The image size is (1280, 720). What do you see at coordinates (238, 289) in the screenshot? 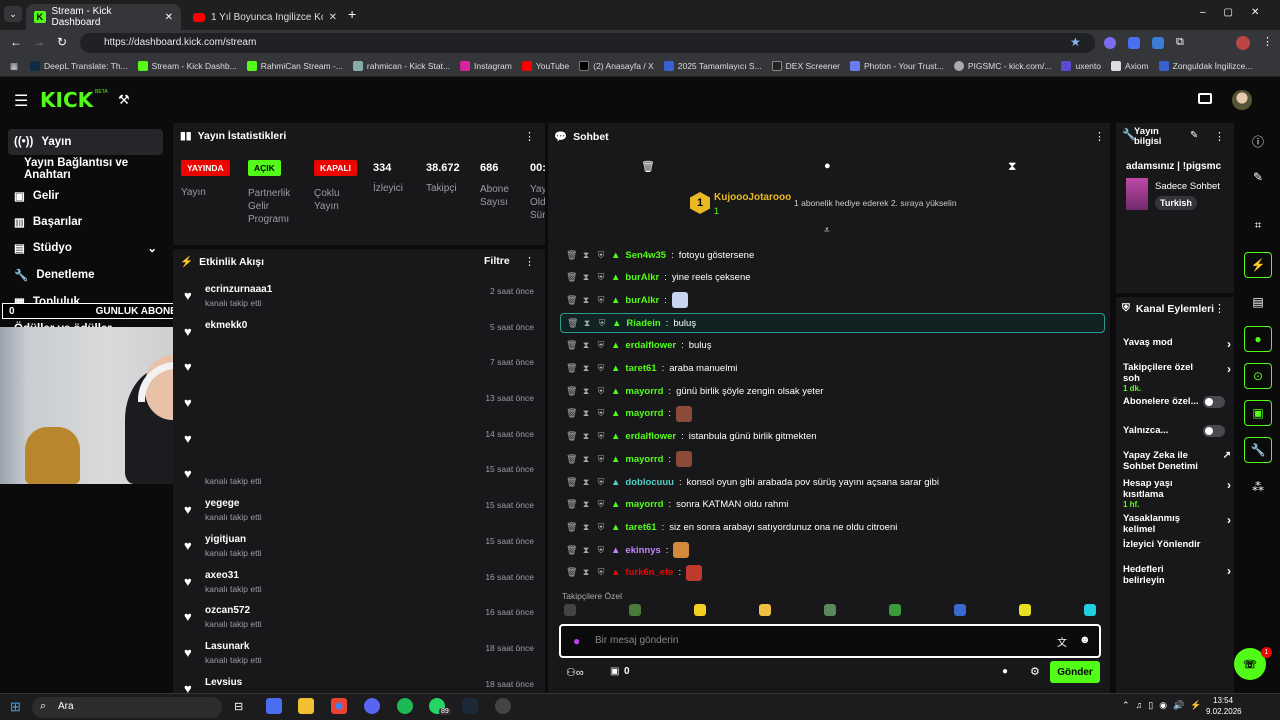
I see `event-username: ecrinzurnaaa1` at bounding box center [238, 289].